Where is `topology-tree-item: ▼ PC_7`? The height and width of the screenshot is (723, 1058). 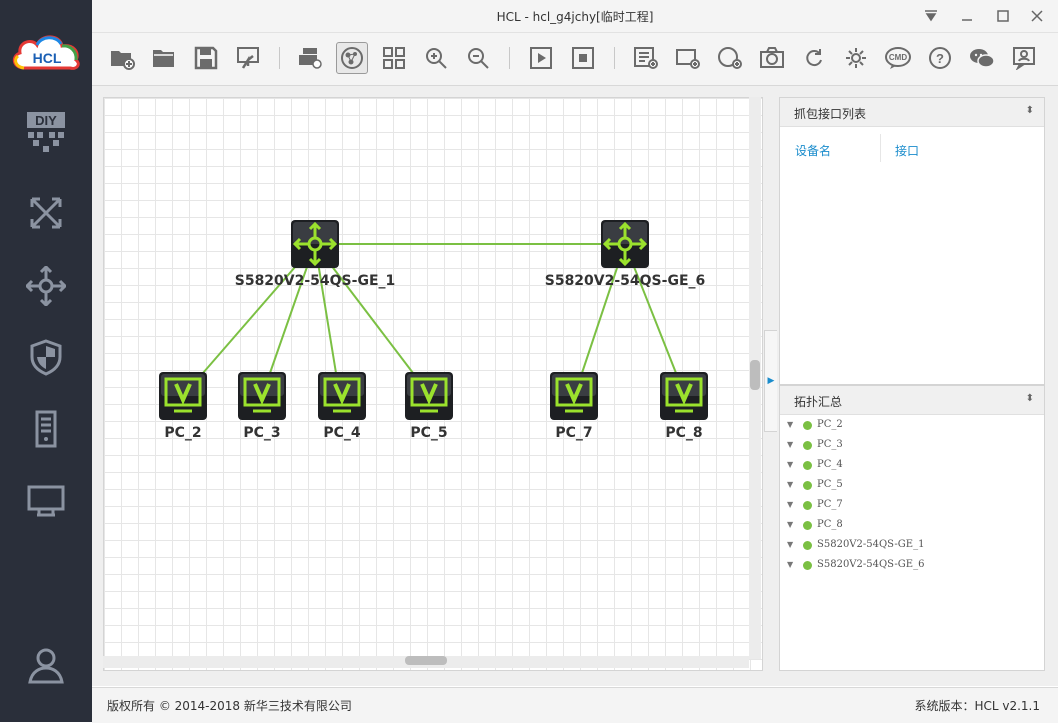 topology-tree-item: ▼ PC_7 is located at coordinates (912, 506).